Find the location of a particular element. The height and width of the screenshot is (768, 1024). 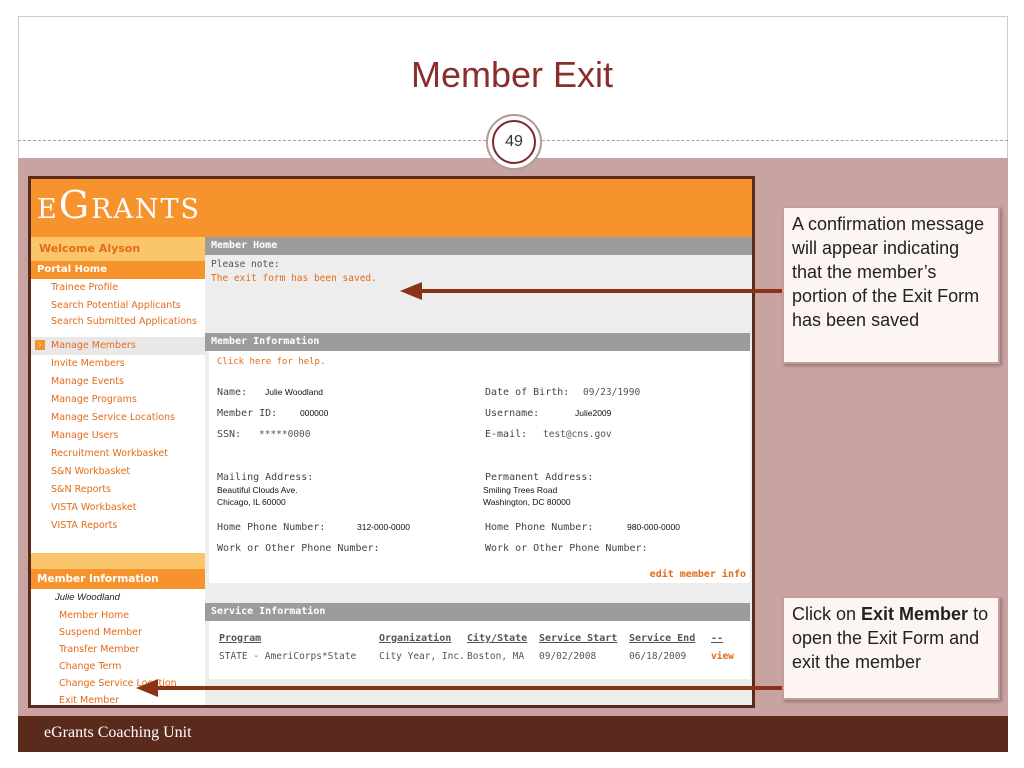

name-value: Julie Woodland is located at coordinates (294, 392).